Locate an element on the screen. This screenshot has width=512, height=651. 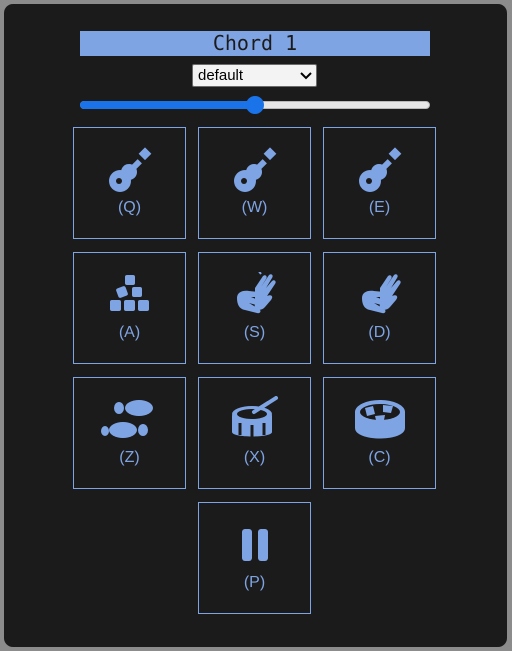
pad-key-label: (W) is located at coordinates (254, 207).